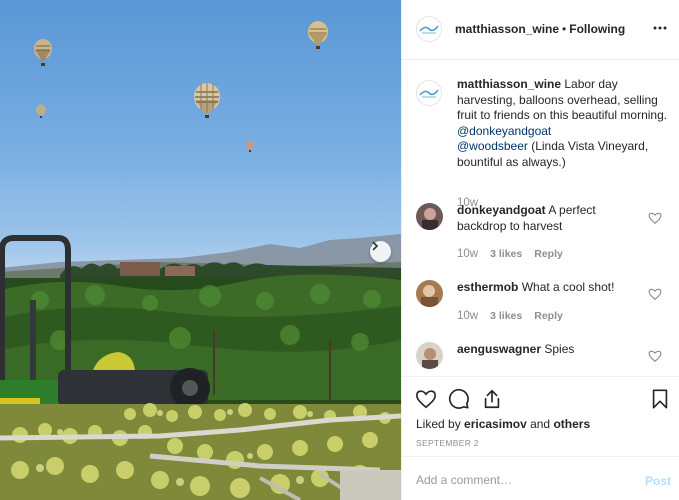 Image resolution: width=679 pixels, height=500 pixels. What do you see at coordinates (495, 424) in the screenshot?
I see `liked-by-user: ericasimov` at bounding box center [495, 424].